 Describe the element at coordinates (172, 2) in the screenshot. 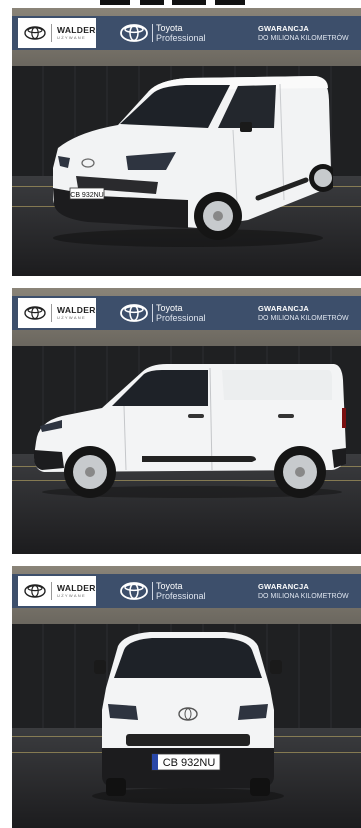

I see `partial-logo-icon` at that location.